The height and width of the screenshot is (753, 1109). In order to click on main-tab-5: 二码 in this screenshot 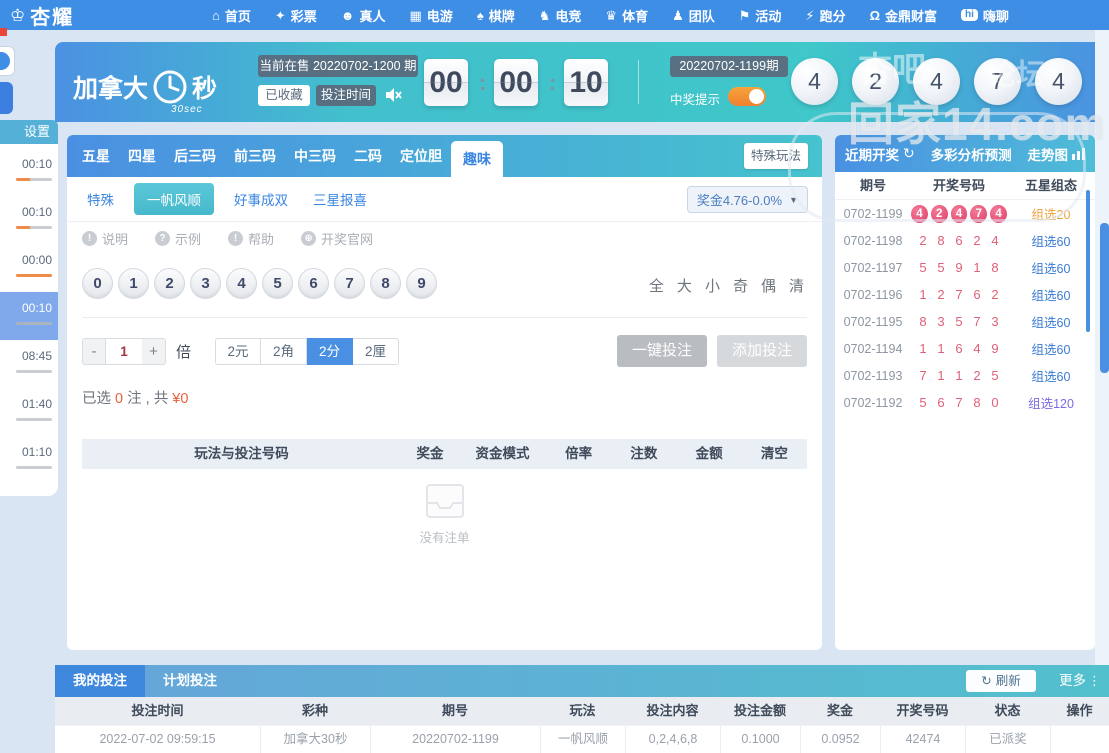, I will do `click(368, 156)`.